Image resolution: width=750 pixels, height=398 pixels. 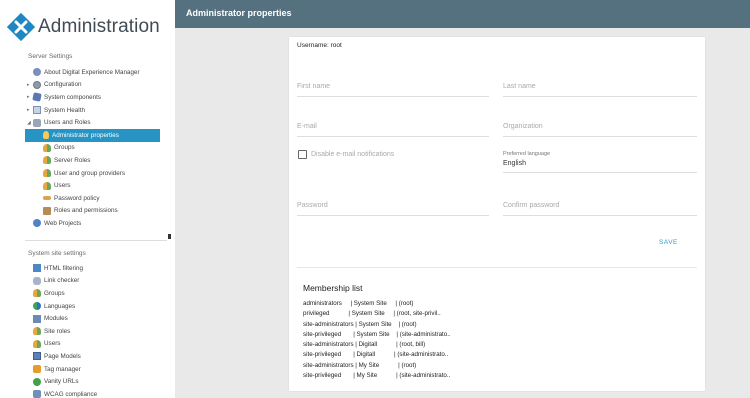 I want to click on sidebar-item-label: User and group providers, so click(x=90, y=173).